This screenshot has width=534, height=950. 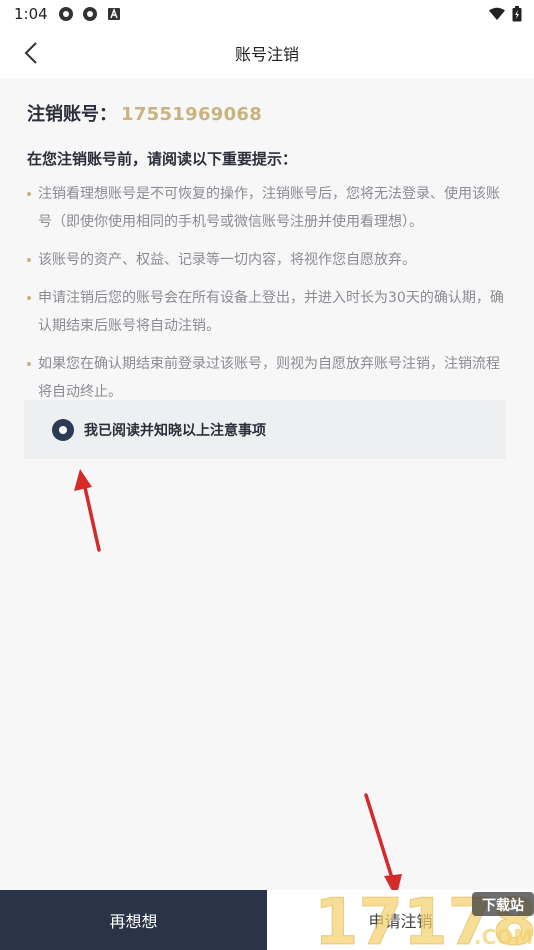 I want to click on text-app-icon, so click(x=113, y=14).